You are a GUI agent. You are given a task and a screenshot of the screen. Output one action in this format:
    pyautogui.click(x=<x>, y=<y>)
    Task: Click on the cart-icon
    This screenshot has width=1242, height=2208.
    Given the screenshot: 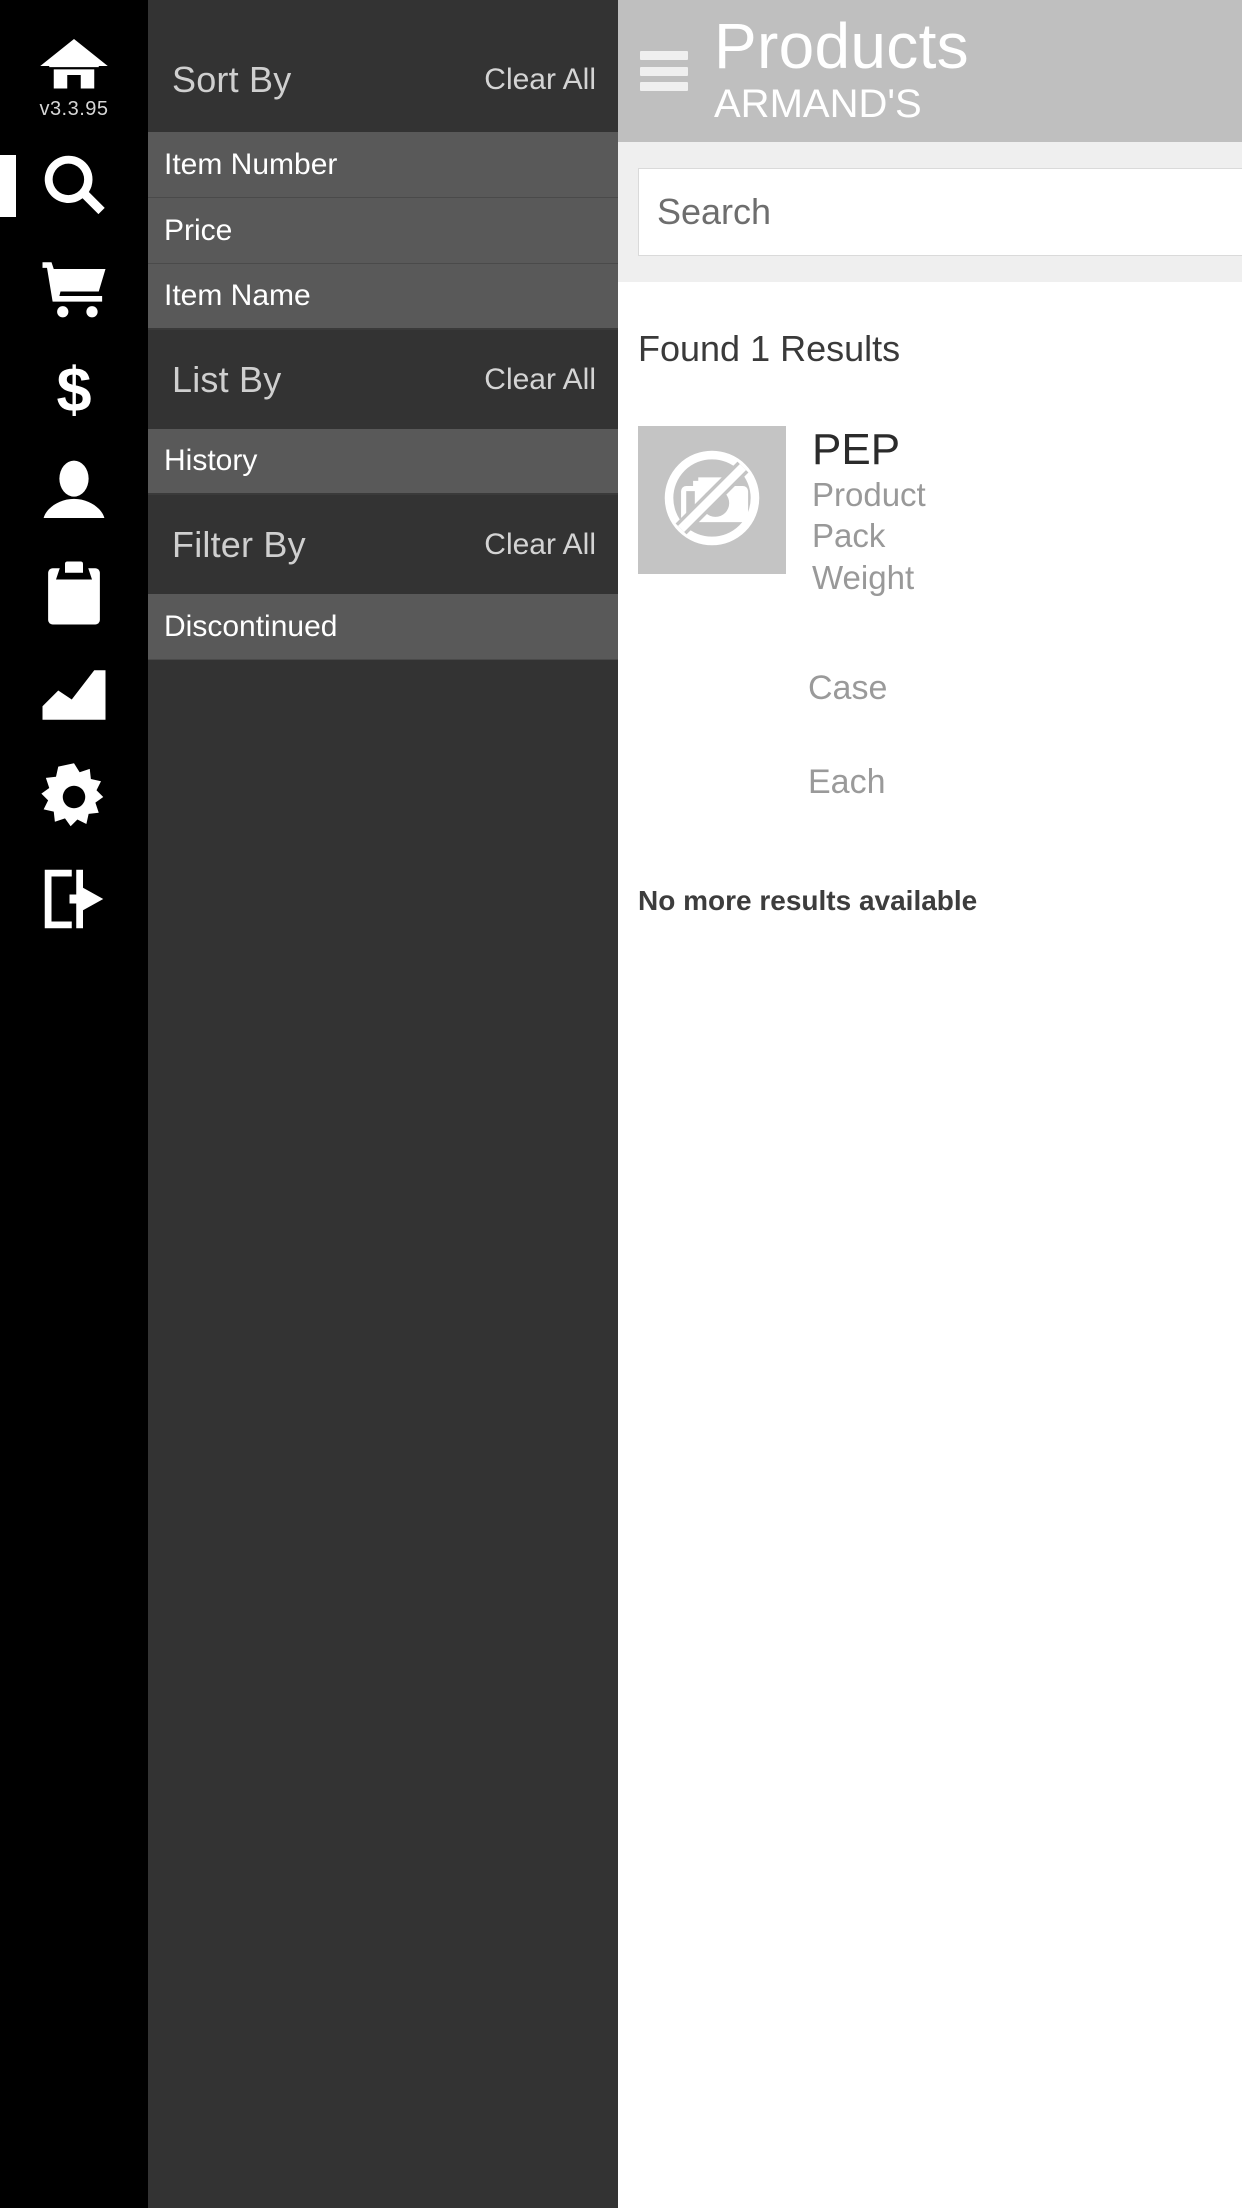 What is the action you would take?
    pyautogui.click(x=74, y=287)
    